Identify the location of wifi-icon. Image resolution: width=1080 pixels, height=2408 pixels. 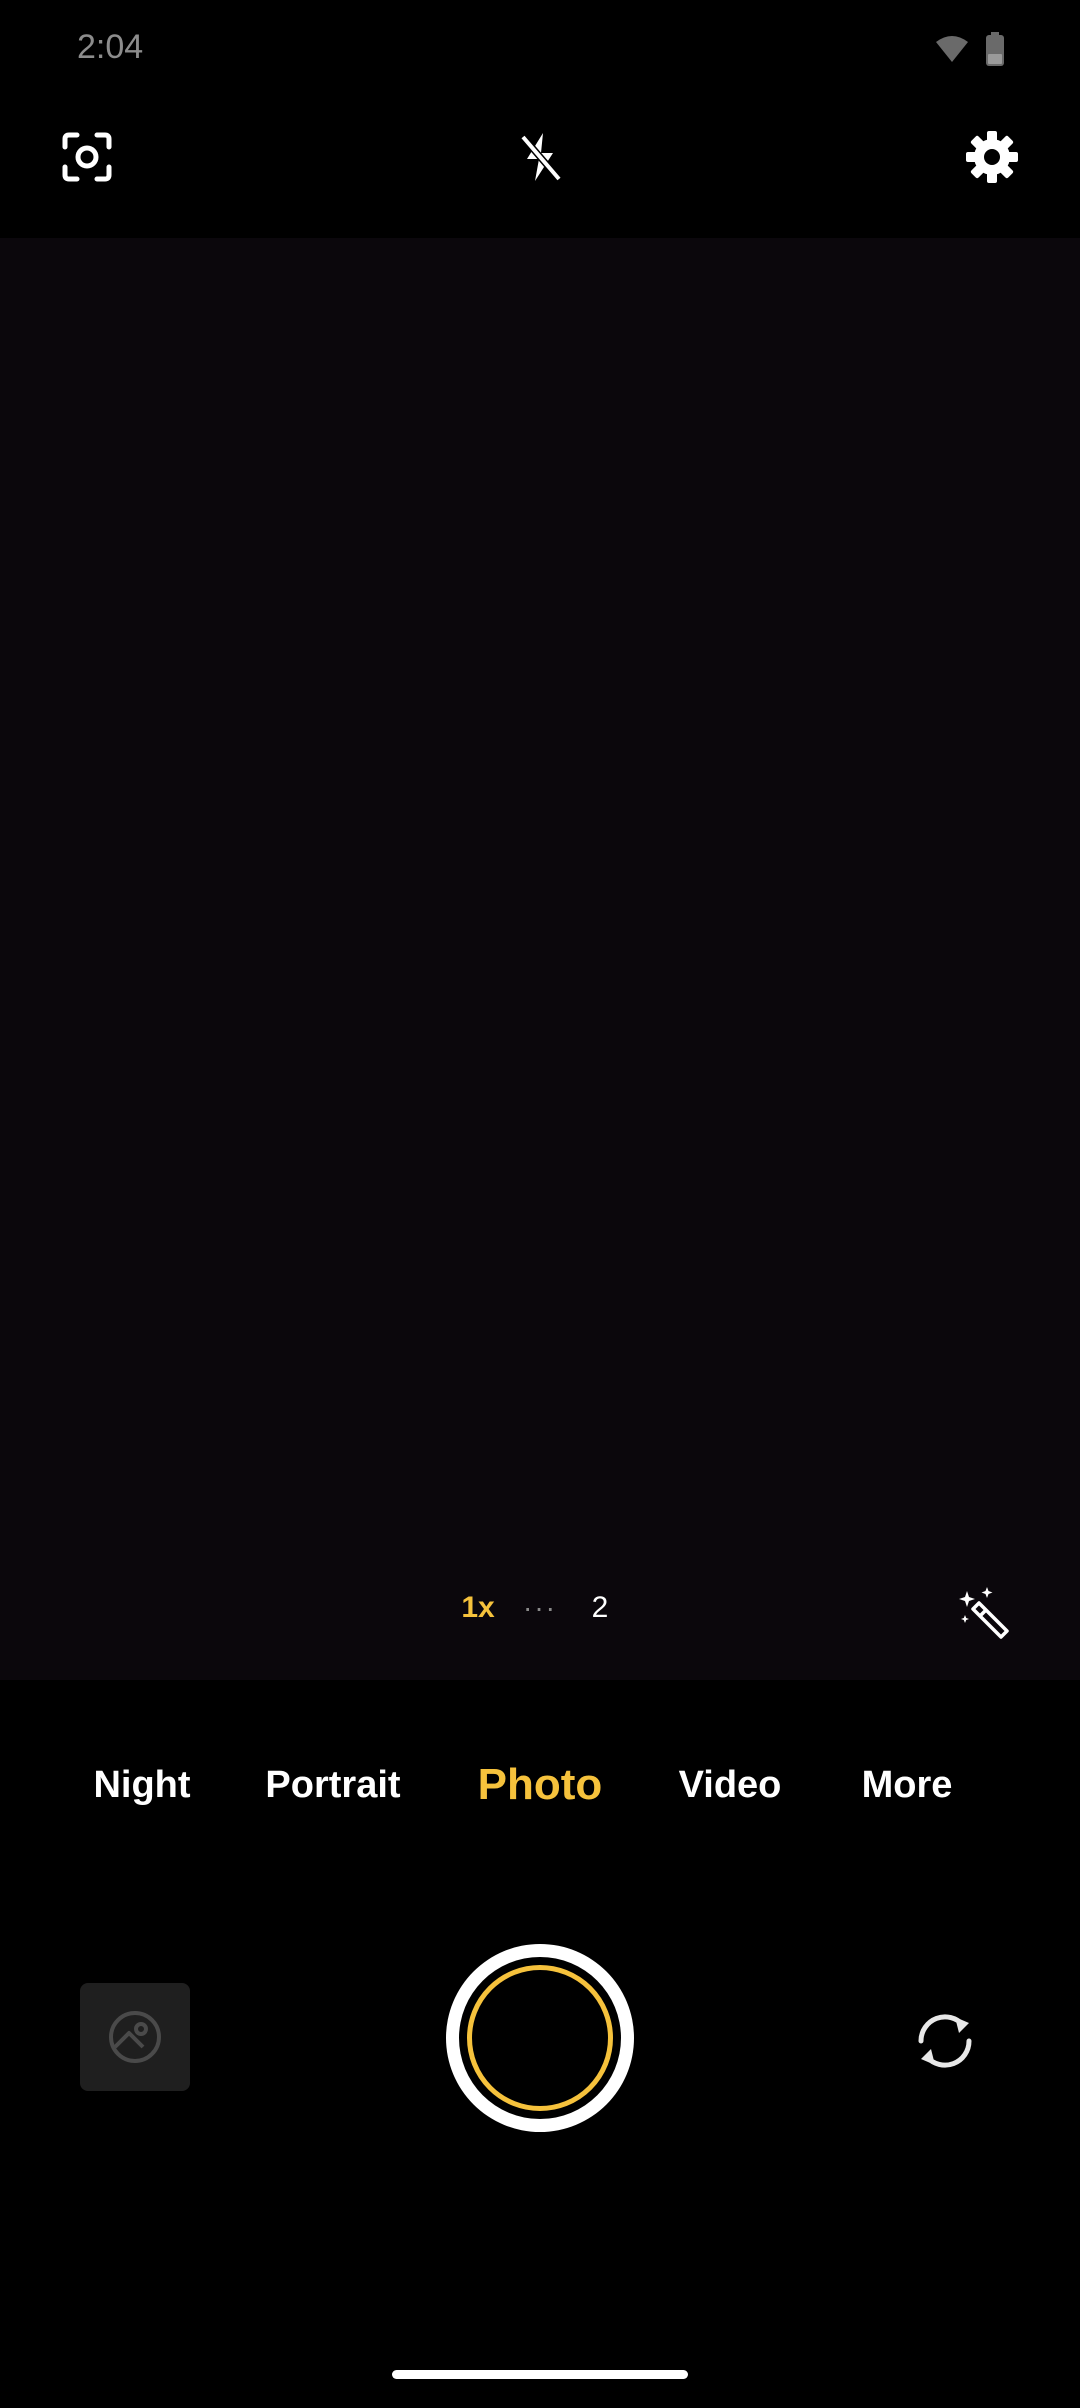
(952, 49).